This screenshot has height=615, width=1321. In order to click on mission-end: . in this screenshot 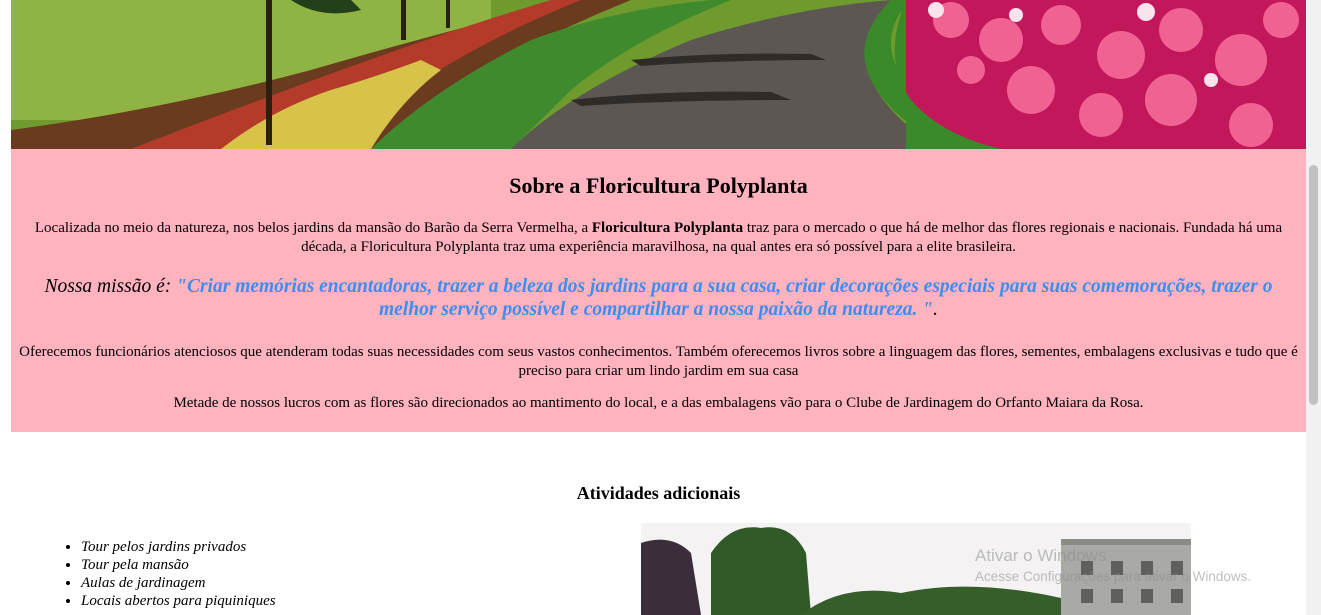, I will do `click(936, 309)`.